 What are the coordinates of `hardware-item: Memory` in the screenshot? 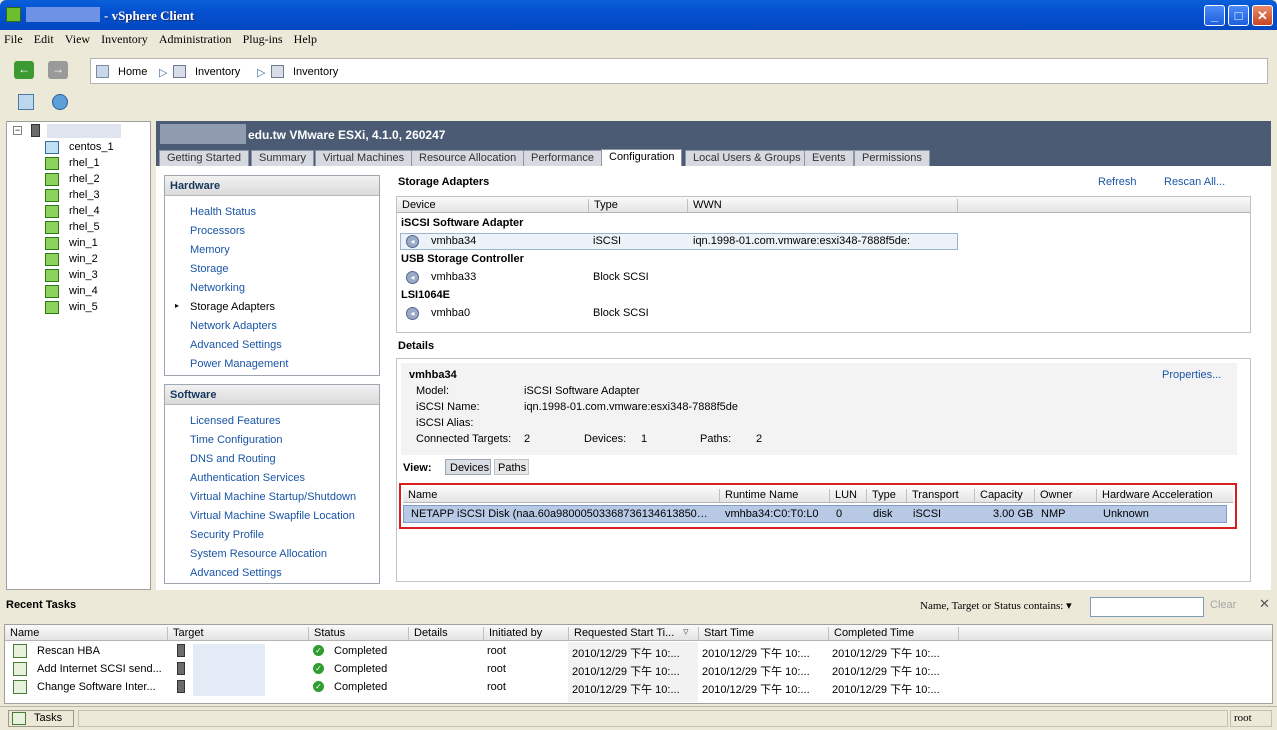 It's located at (210, 250).